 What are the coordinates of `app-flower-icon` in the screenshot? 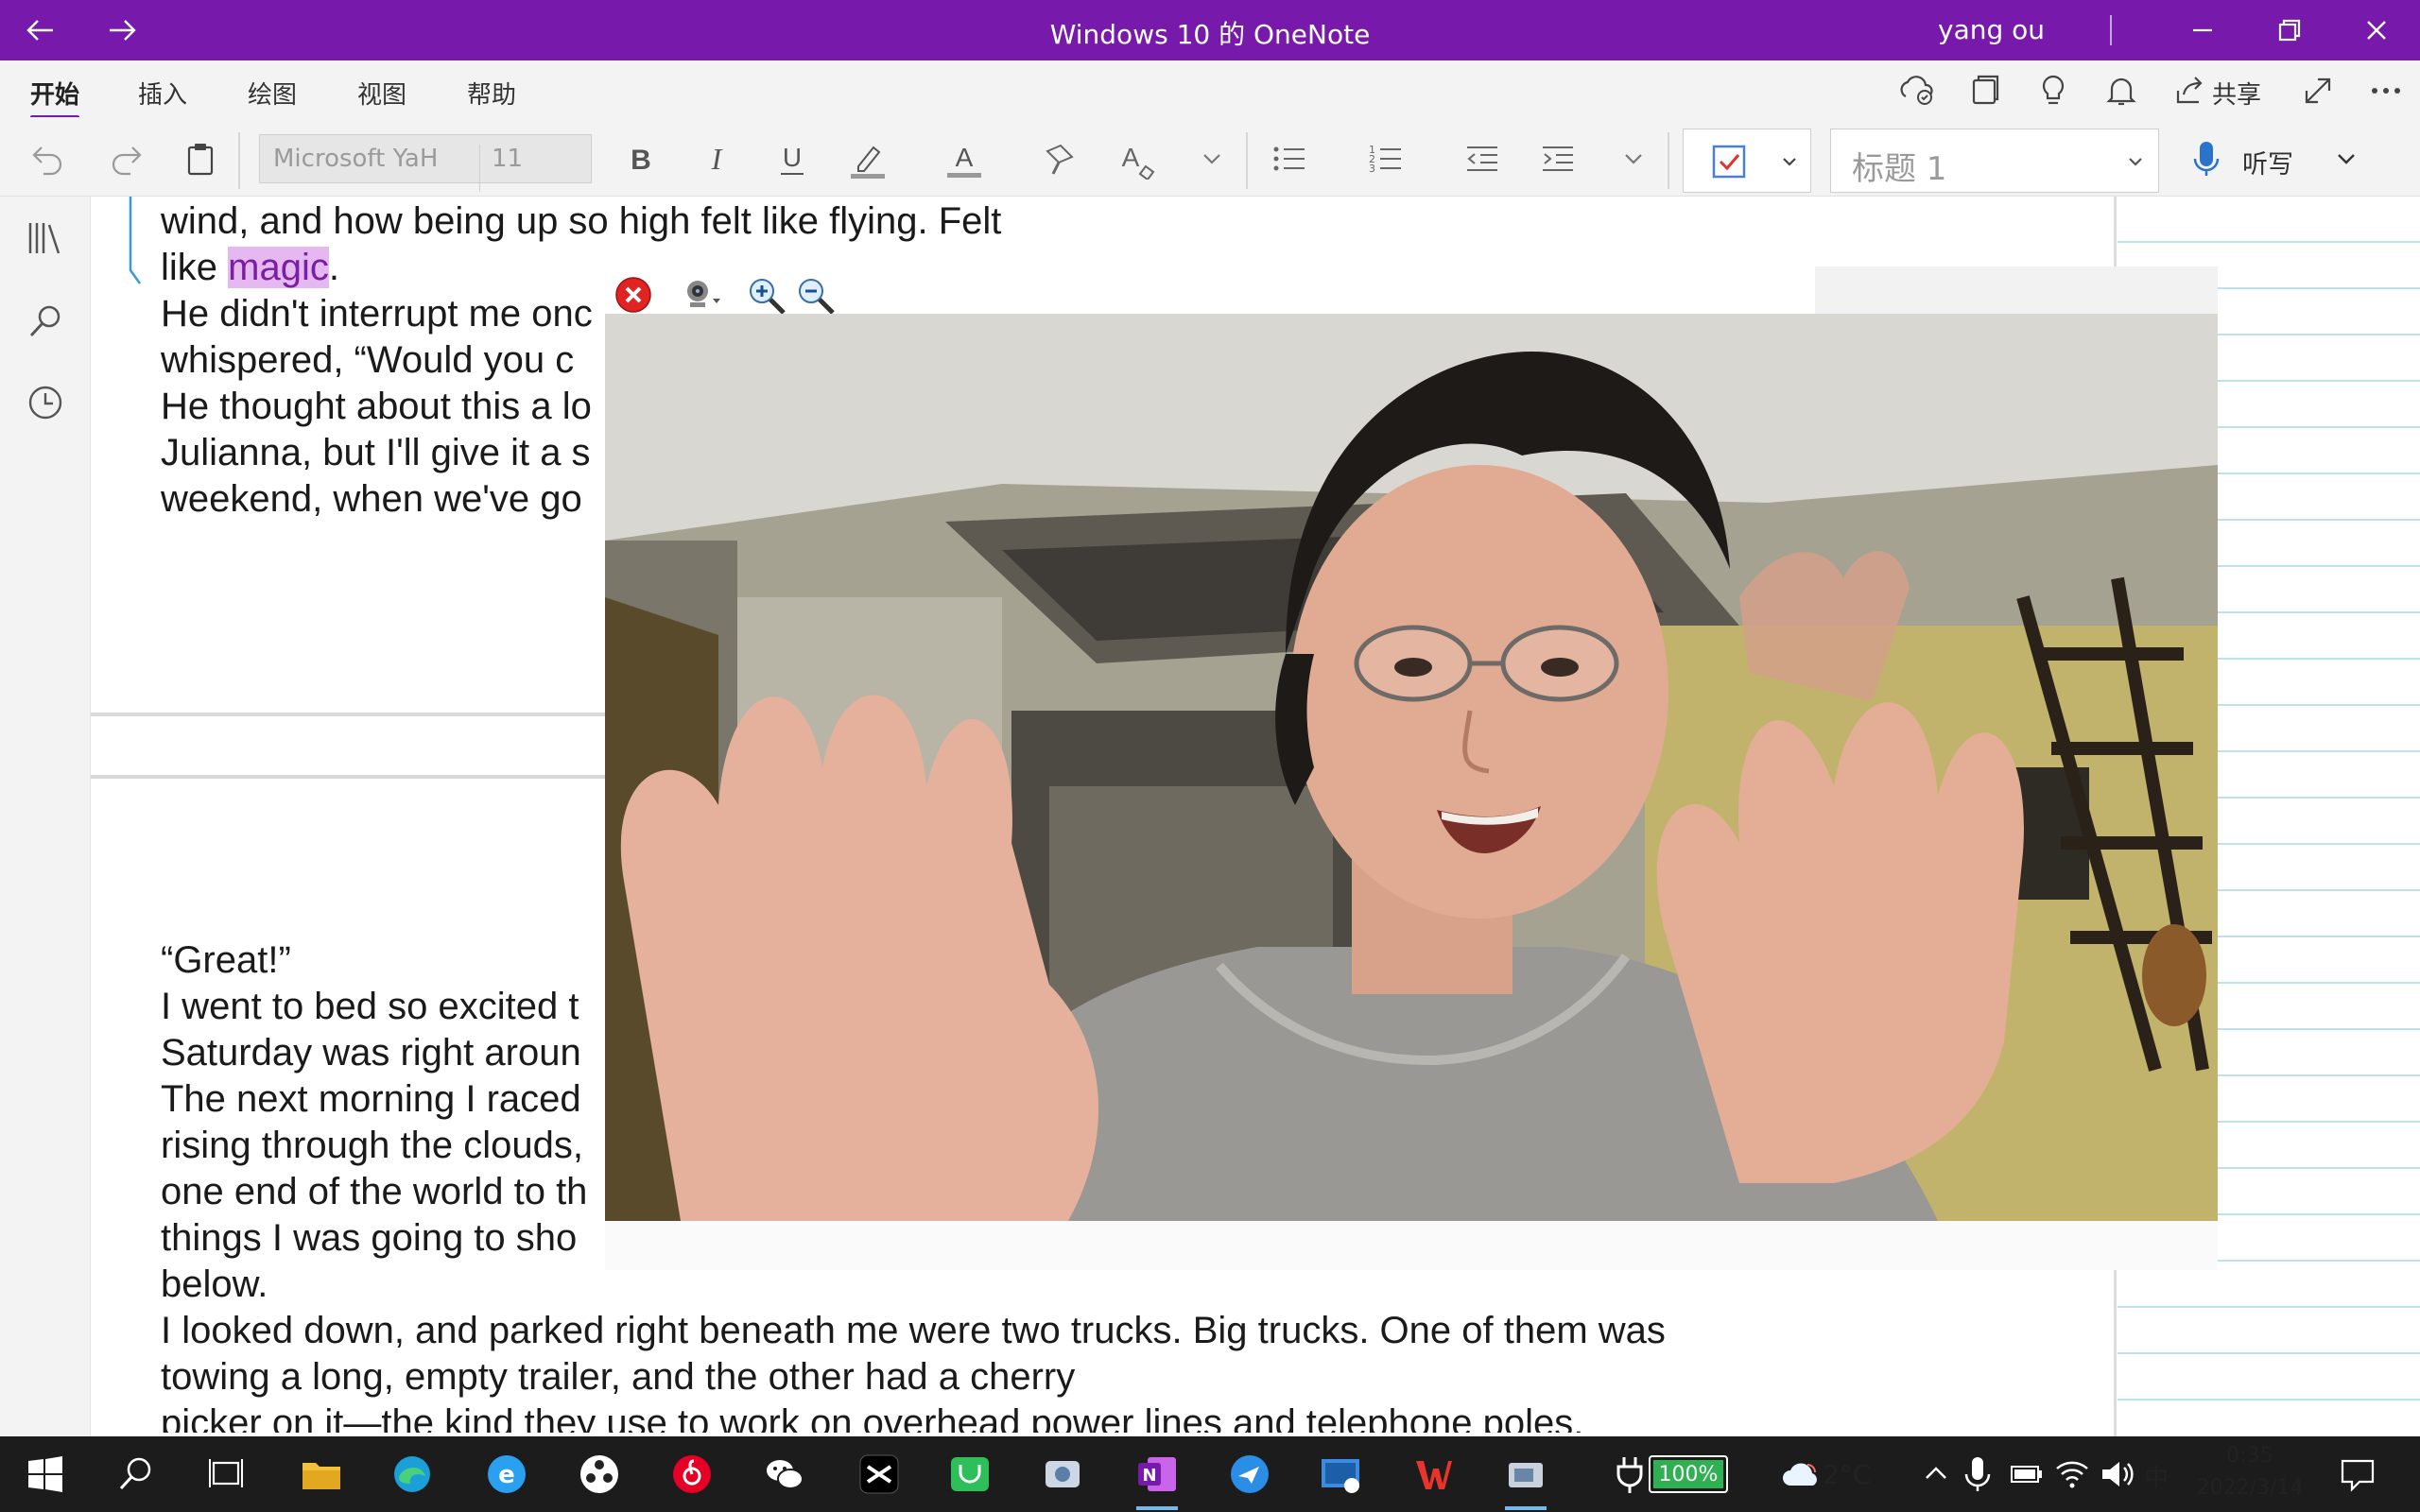 It's located at (600, 1474).